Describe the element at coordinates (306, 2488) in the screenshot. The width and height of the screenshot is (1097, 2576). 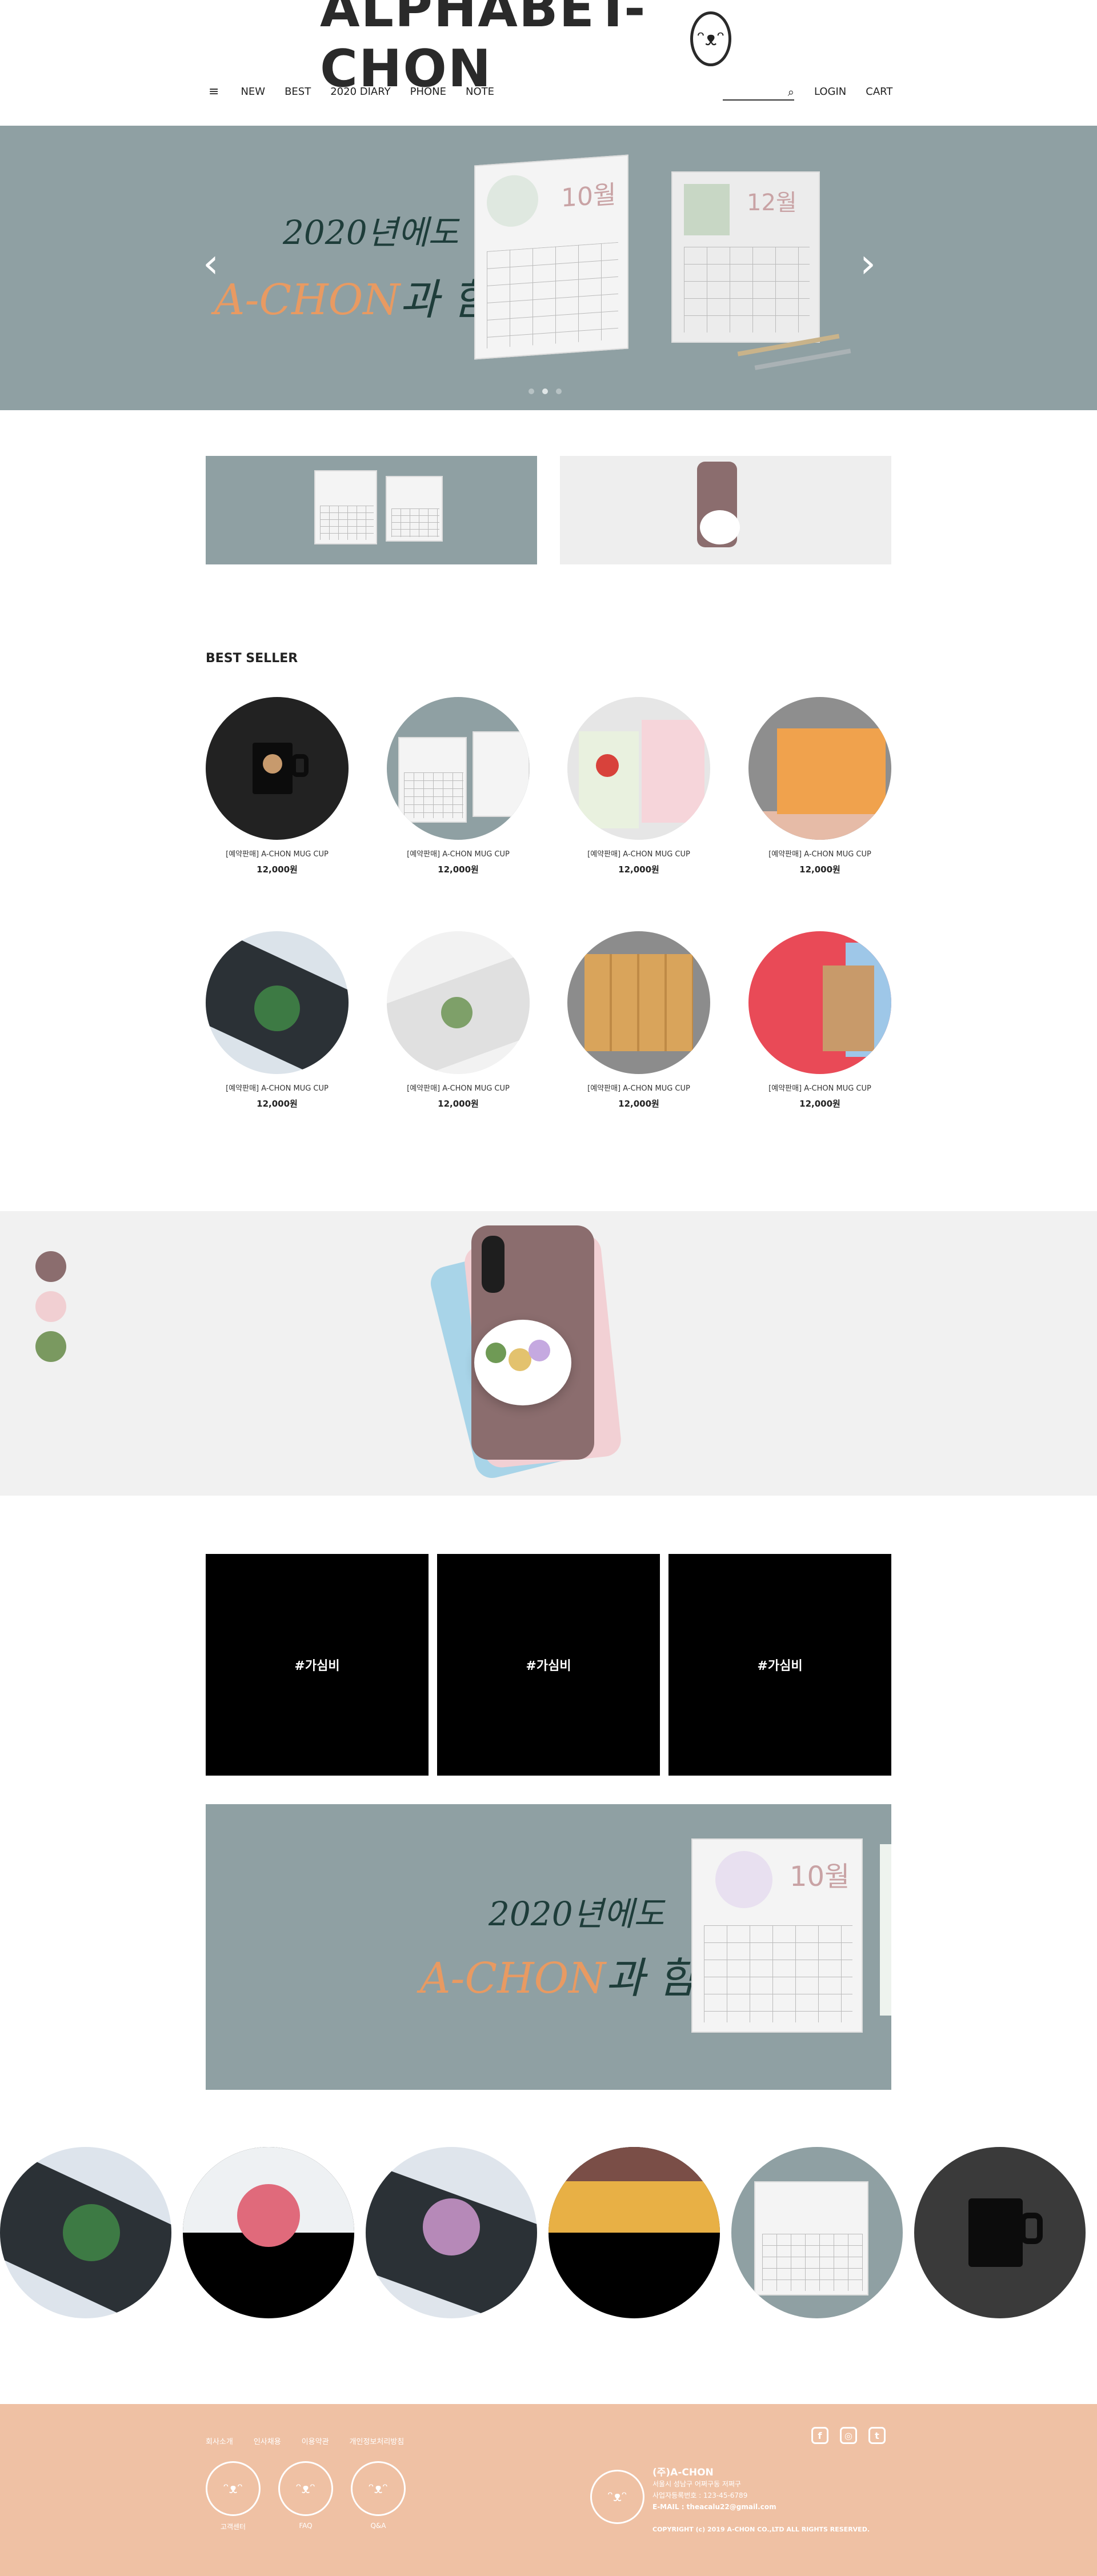
I see `faq-icon: ᵔᴥᵔ` at that location.